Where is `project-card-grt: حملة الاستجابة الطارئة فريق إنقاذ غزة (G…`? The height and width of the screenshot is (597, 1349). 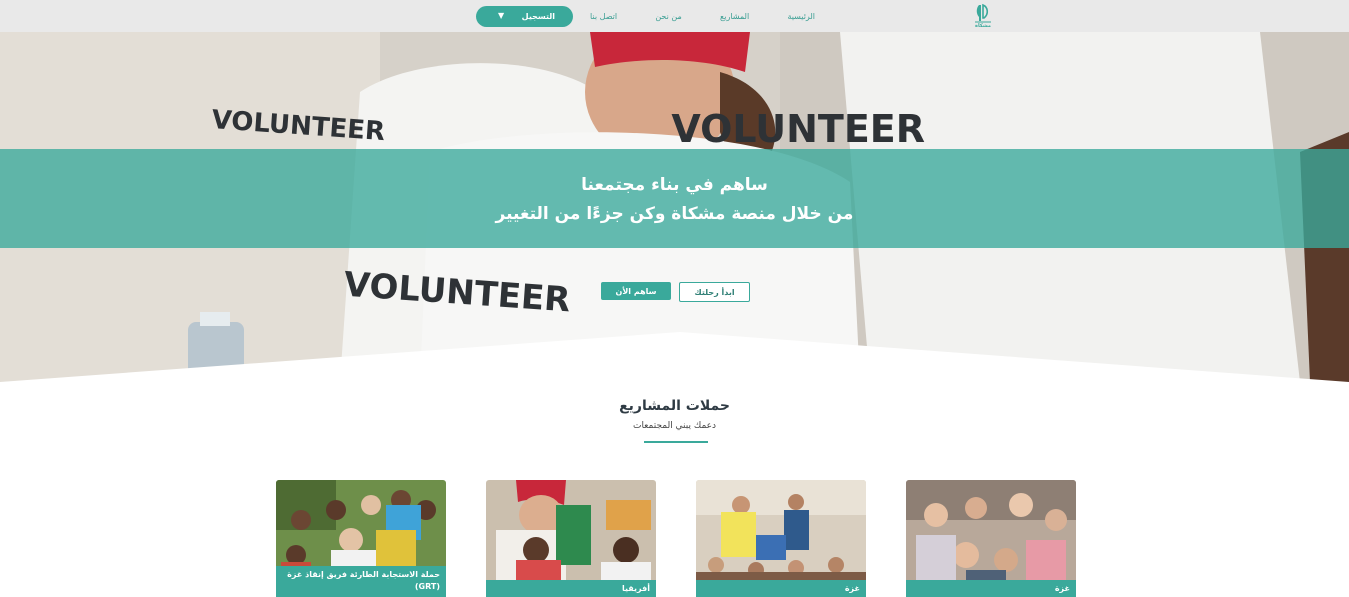
project-card-grt: حملة الاستجابة الطارئة فريق إنقاذ غزة (G… is located at coordinates (361, 538).